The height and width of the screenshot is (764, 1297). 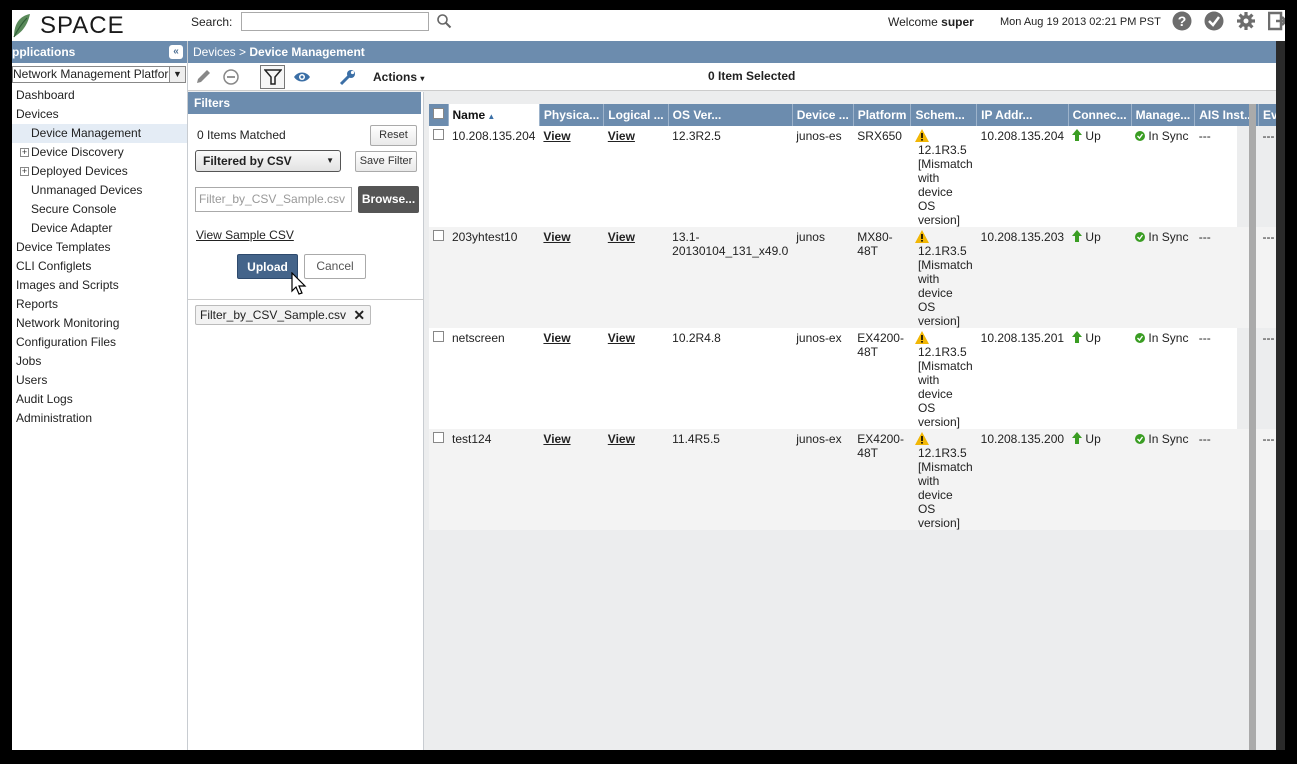 What do you see at coordinates (1276, 21) in the screenshot?
I see `logout-icon` at bounding box center [1276, 21].